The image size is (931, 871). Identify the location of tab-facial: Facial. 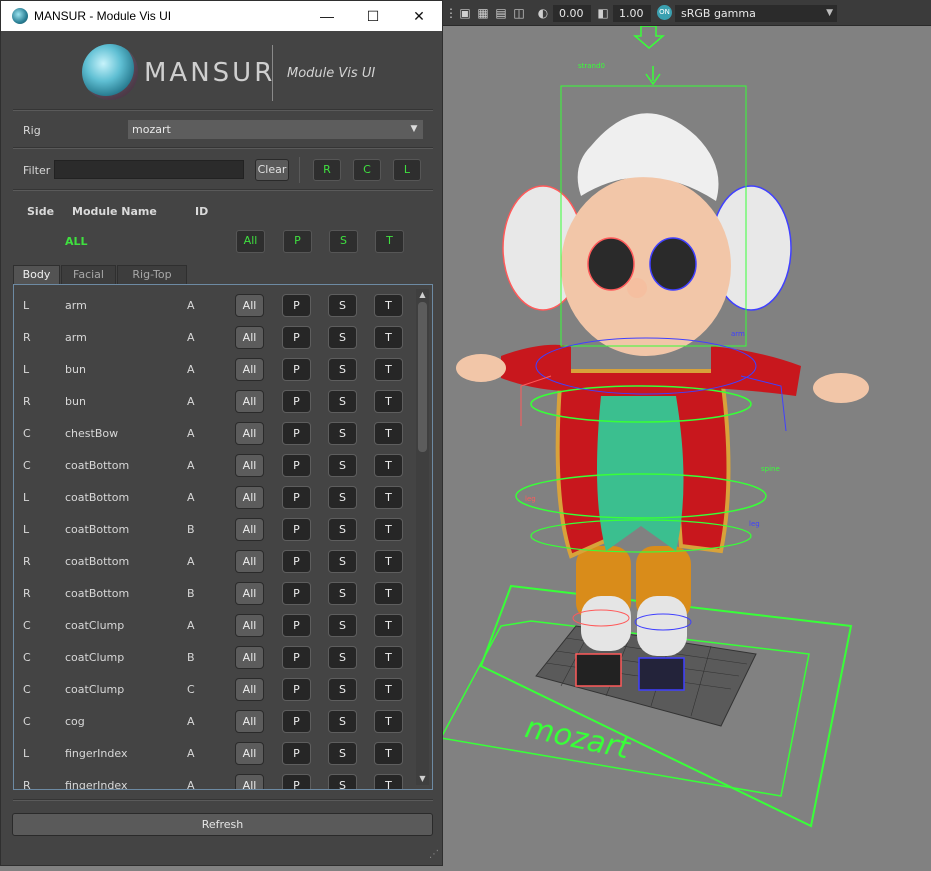
(88, 274).